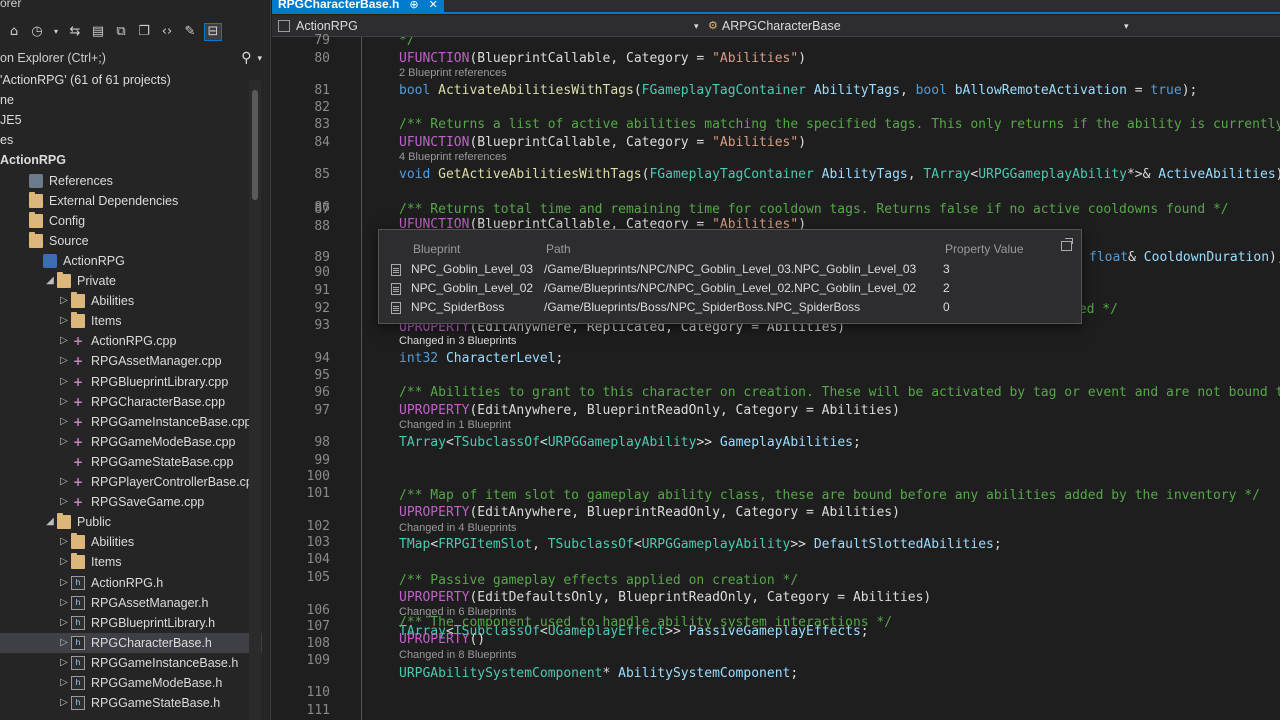 Image resolution: width=1280 pixels, height=720 pixels. I want to click on tree-item: ▷ + RPGBlueprintLibrary.cpp, so click(131, 382).